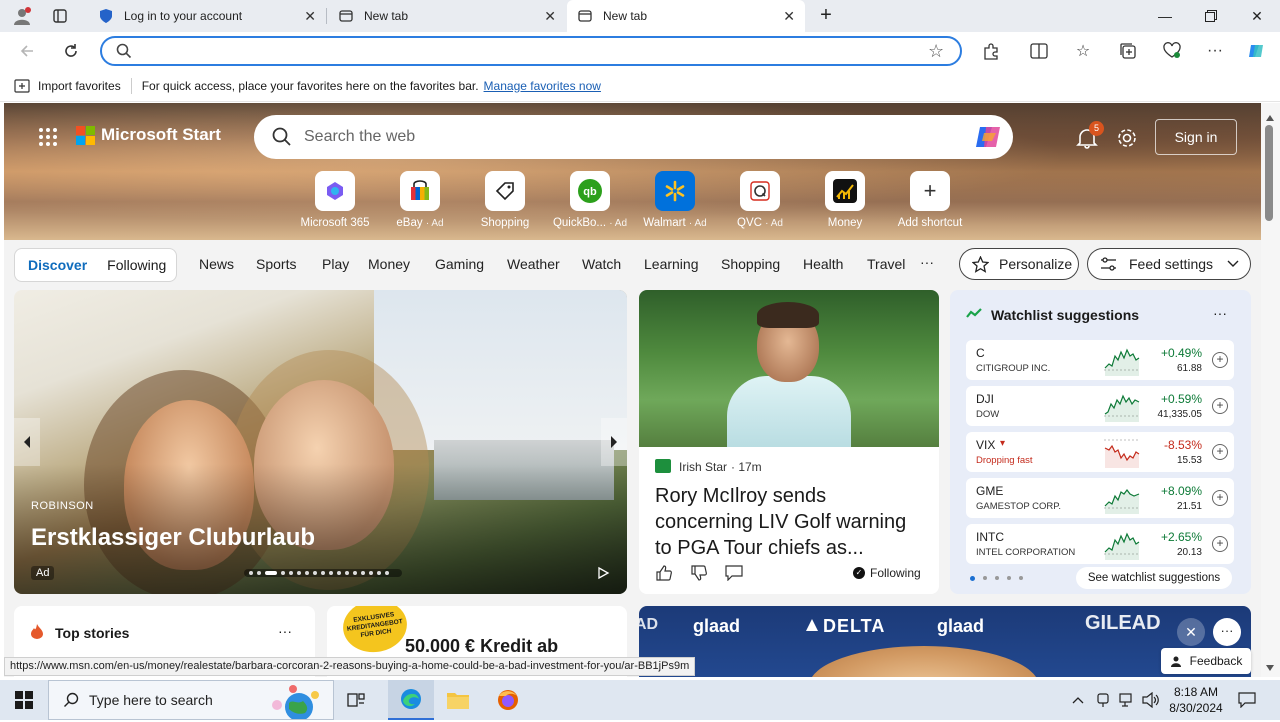 Image resolution: width=1280 pixels, height=722 pixels. I want to click on meet-now-icon, so click(1103, 701).